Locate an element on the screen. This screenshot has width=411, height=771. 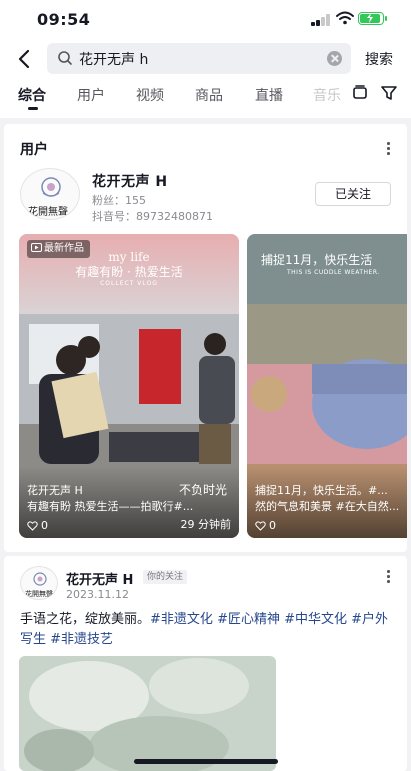
video-1-overlay-en: COLLECT VLOG is located at coordinates (129, 283).